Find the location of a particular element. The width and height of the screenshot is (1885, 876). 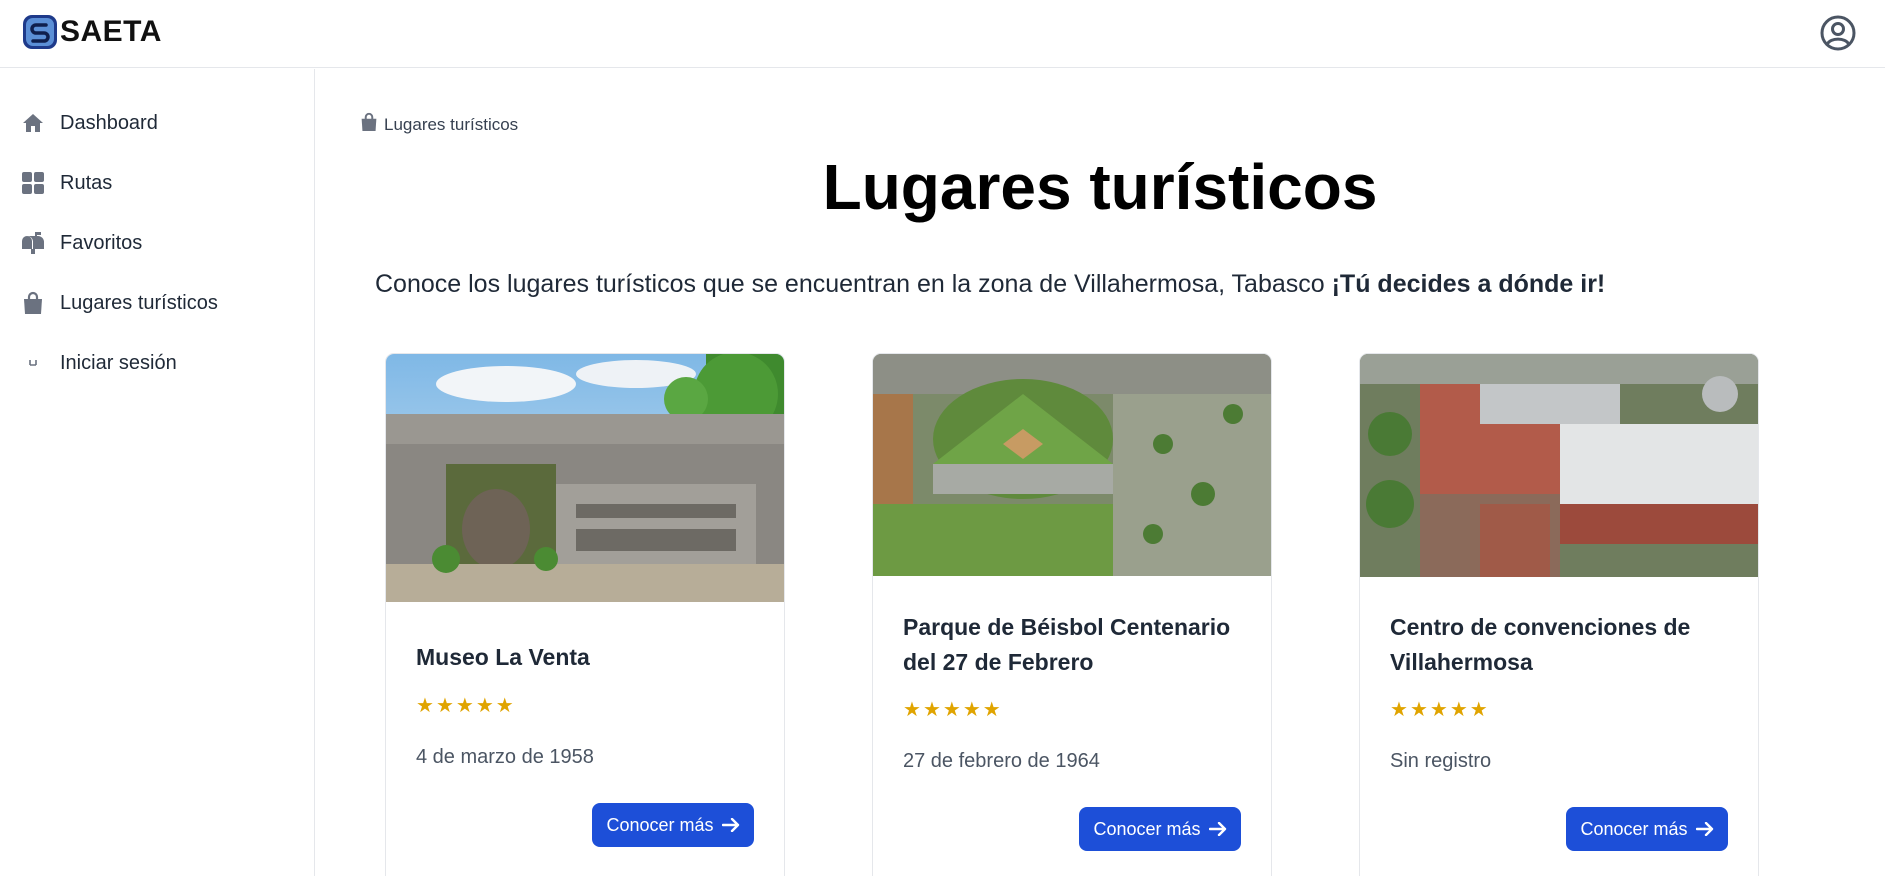

sidebar-item-dashboard: Dashboard is located at coordinates (155, 123).